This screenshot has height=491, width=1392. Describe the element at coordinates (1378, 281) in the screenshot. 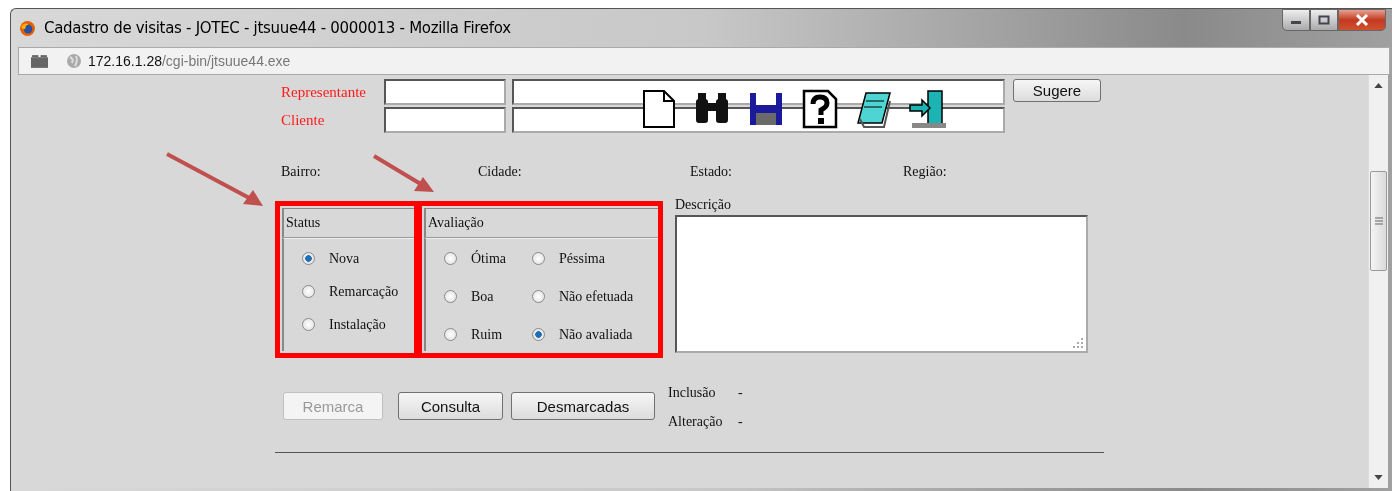

I see `scrollbar` at that location.